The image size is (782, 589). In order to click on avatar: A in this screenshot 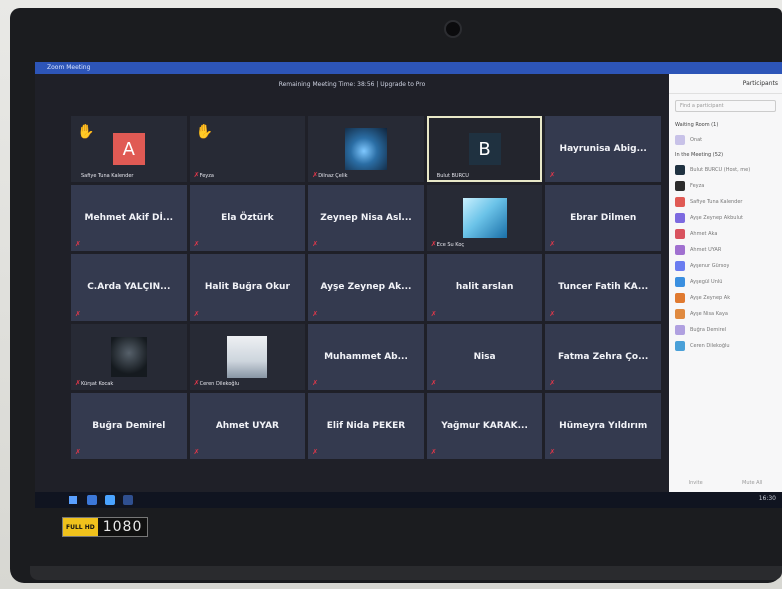, I will do `click(128, 149)`.